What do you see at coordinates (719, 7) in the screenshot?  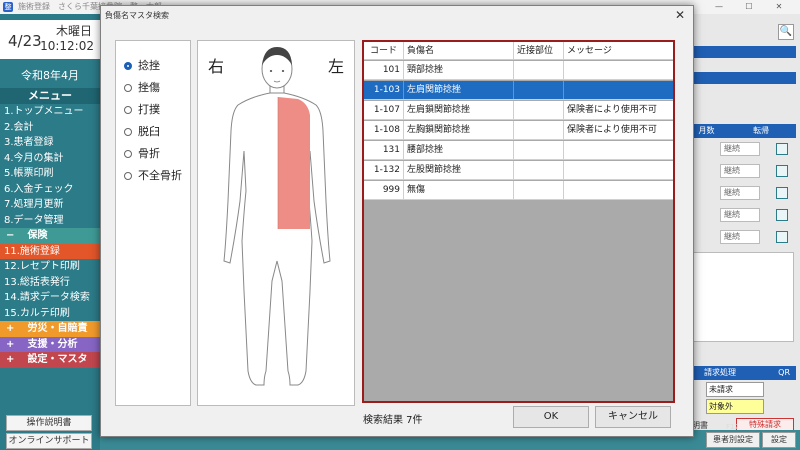 I see `minimize-button: —` at bounding box center [719, 7].